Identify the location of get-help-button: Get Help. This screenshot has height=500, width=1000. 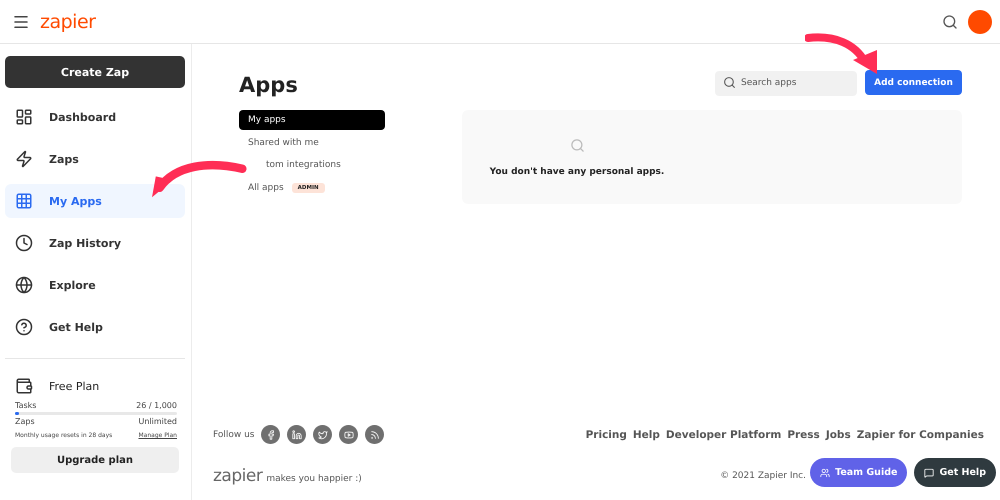
(955, 472).